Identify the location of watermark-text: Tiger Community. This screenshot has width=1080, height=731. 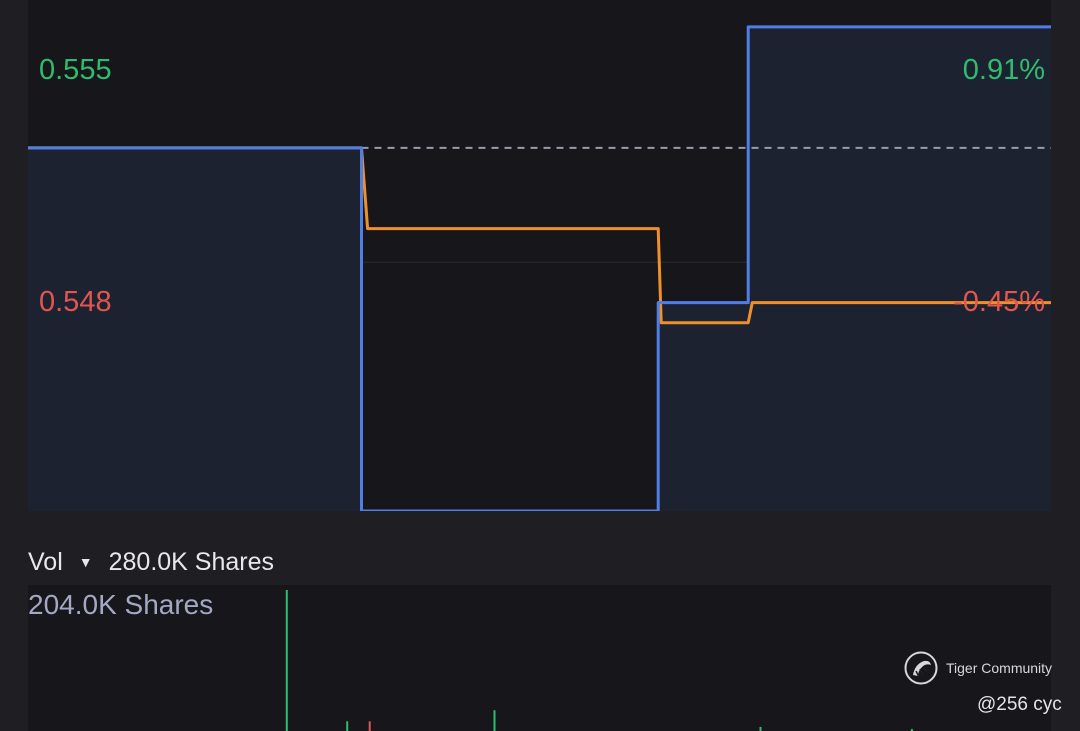
(999, 668).